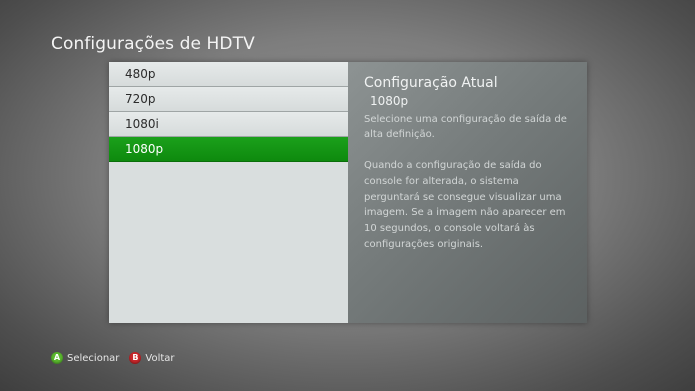  I want to click on option-720p: 720p, so click(228, 99).